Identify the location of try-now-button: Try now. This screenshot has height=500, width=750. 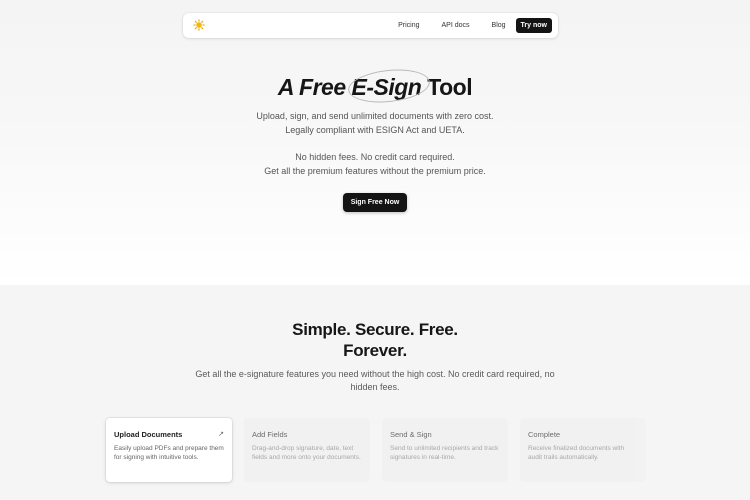
(533, 25).